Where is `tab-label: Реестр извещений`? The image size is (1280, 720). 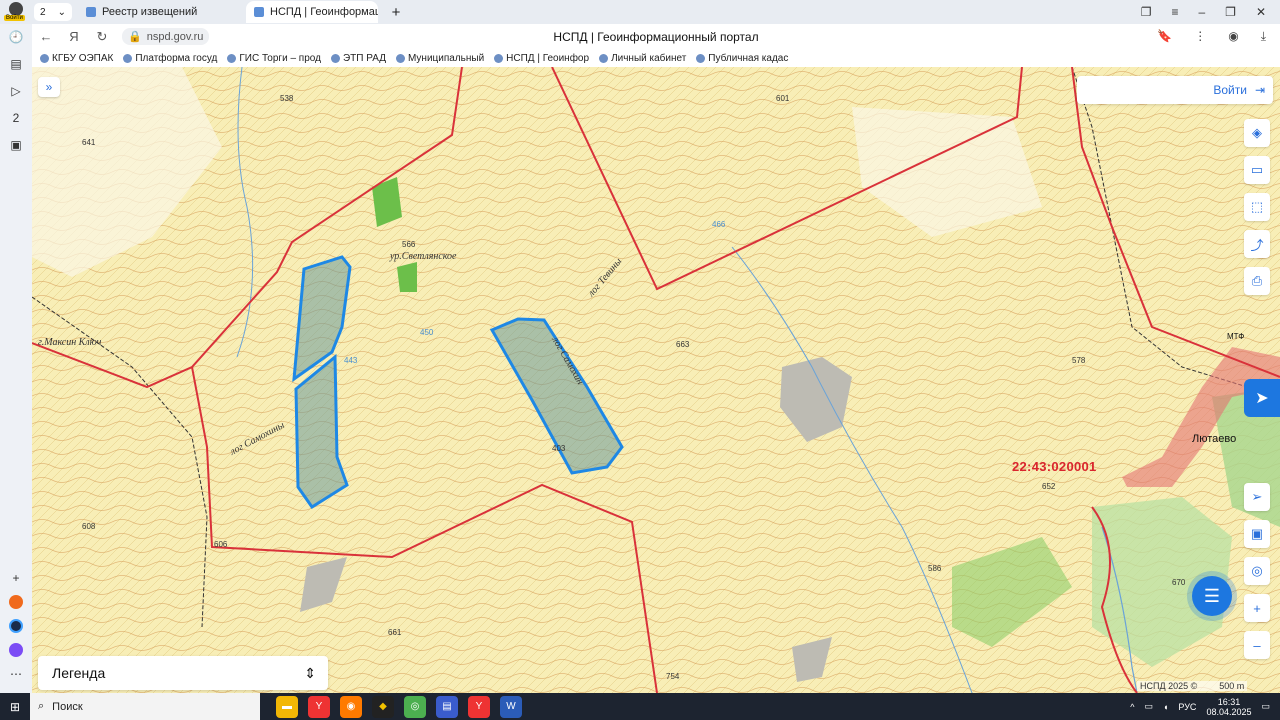
tab-label: Реестр извещений is located at coordinates (150, 12).